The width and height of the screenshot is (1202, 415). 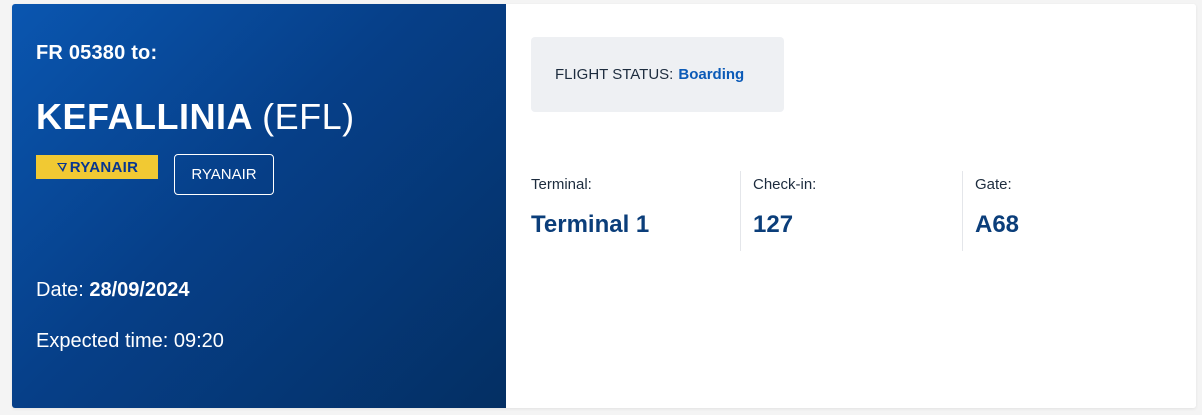 What do you see at coordinates (993, 184) in the screenshot?
I see `gate-label: Gate:` at bounding box center [993, 184].